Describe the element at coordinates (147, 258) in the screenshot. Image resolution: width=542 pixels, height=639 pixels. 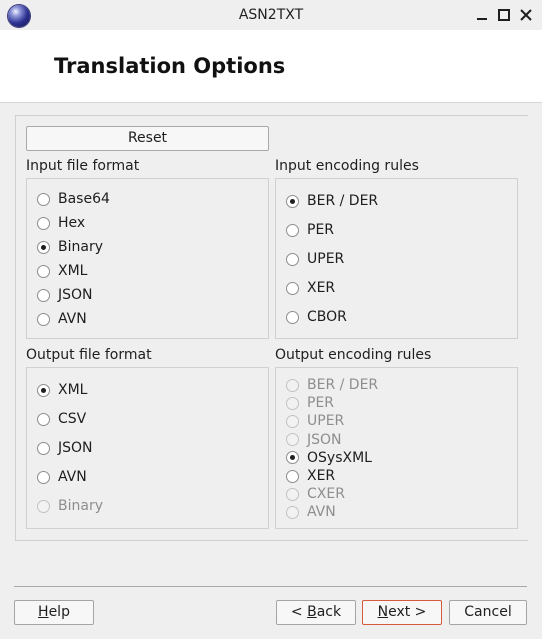
I see `input-file-format-group: Base64 Hex Binary XML JSON AVN` at that location.